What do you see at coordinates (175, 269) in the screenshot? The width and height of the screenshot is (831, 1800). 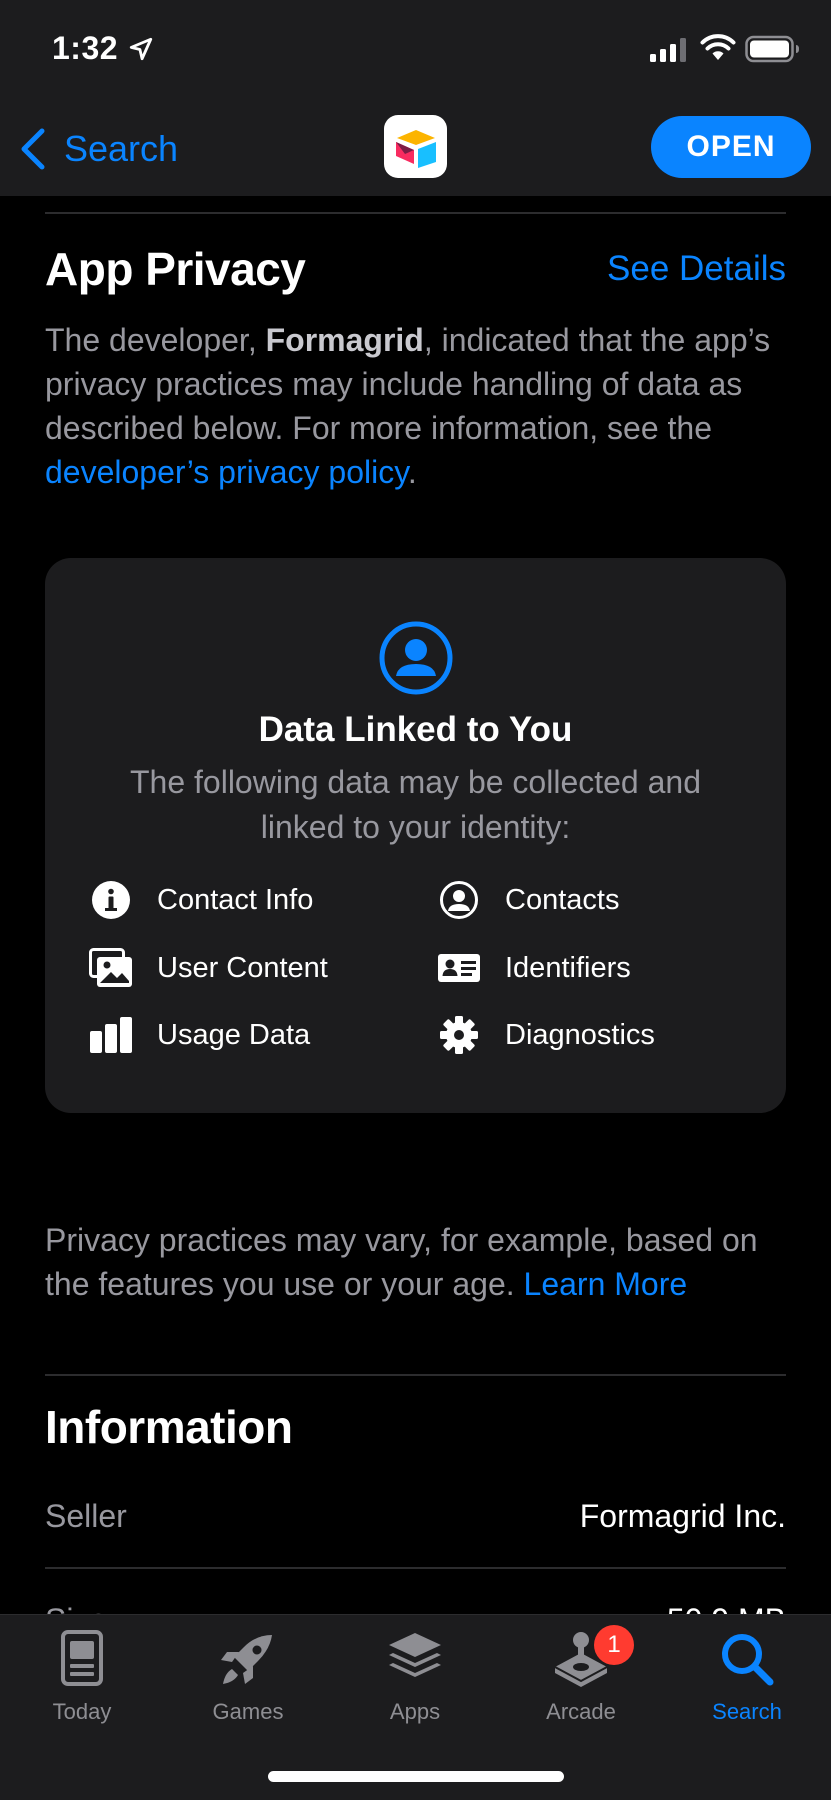 I see `app-privacy-title: App Privacy` at bounding box center [175, 269].